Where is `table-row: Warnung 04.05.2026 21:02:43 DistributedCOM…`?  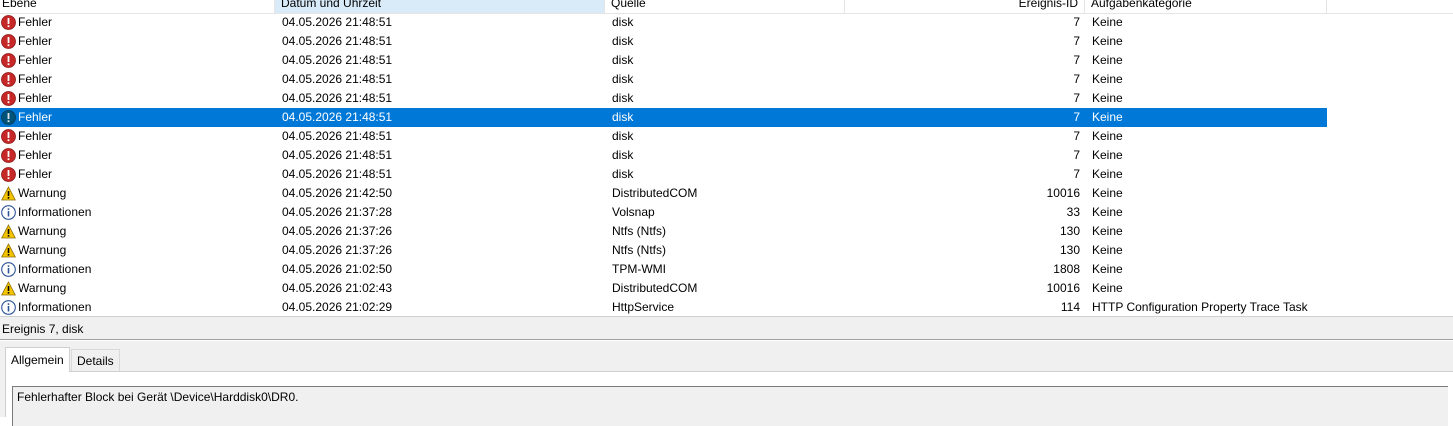 table-row: Warnung 04.05.2026 21:02:43 DistributedCOM… is located at coordinates (663, 288).